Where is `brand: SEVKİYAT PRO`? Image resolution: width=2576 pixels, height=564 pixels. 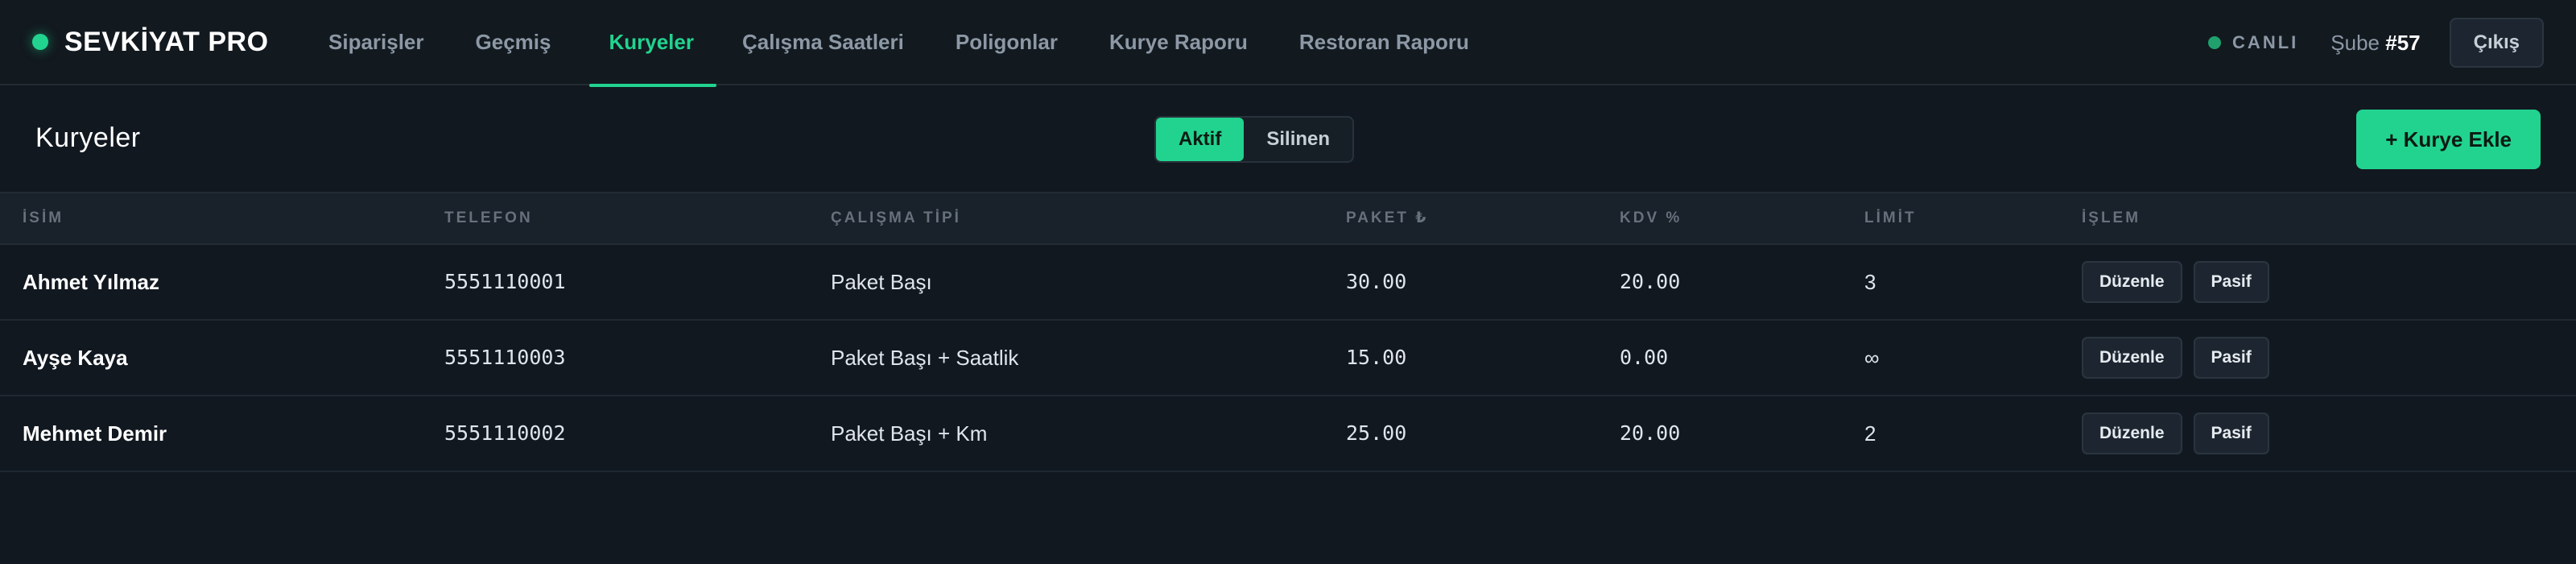 brand: SEVKİYAT PRO is located at coordinates (150, 42).